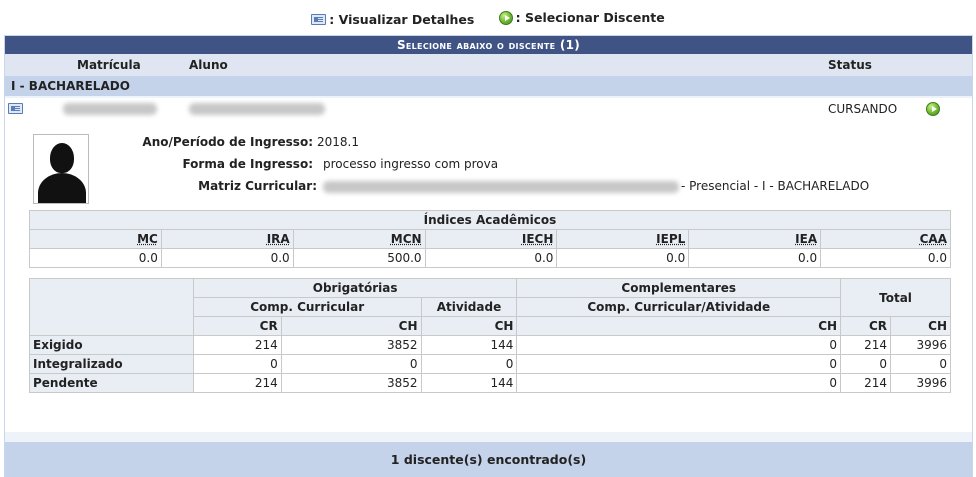 The image size is (976, 477). I want to click on indices-values-row: 0.0 0.0 500.0 0.0 0.0 0.0 0.0, so click(490, 258).